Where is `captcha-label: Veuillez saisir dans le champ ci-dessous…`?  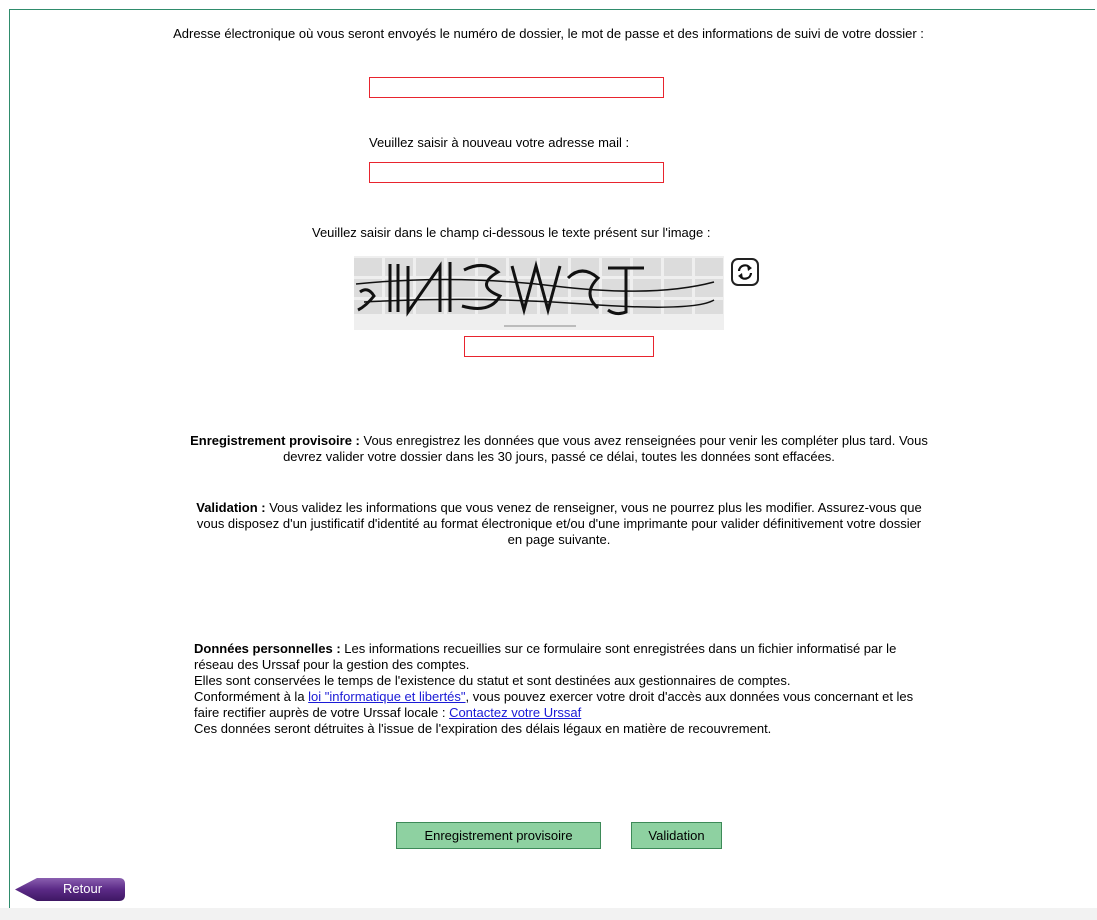 captcha-label: Veuillez saisir dans le champ ci-dessous… is located at coordinates (511, 232).